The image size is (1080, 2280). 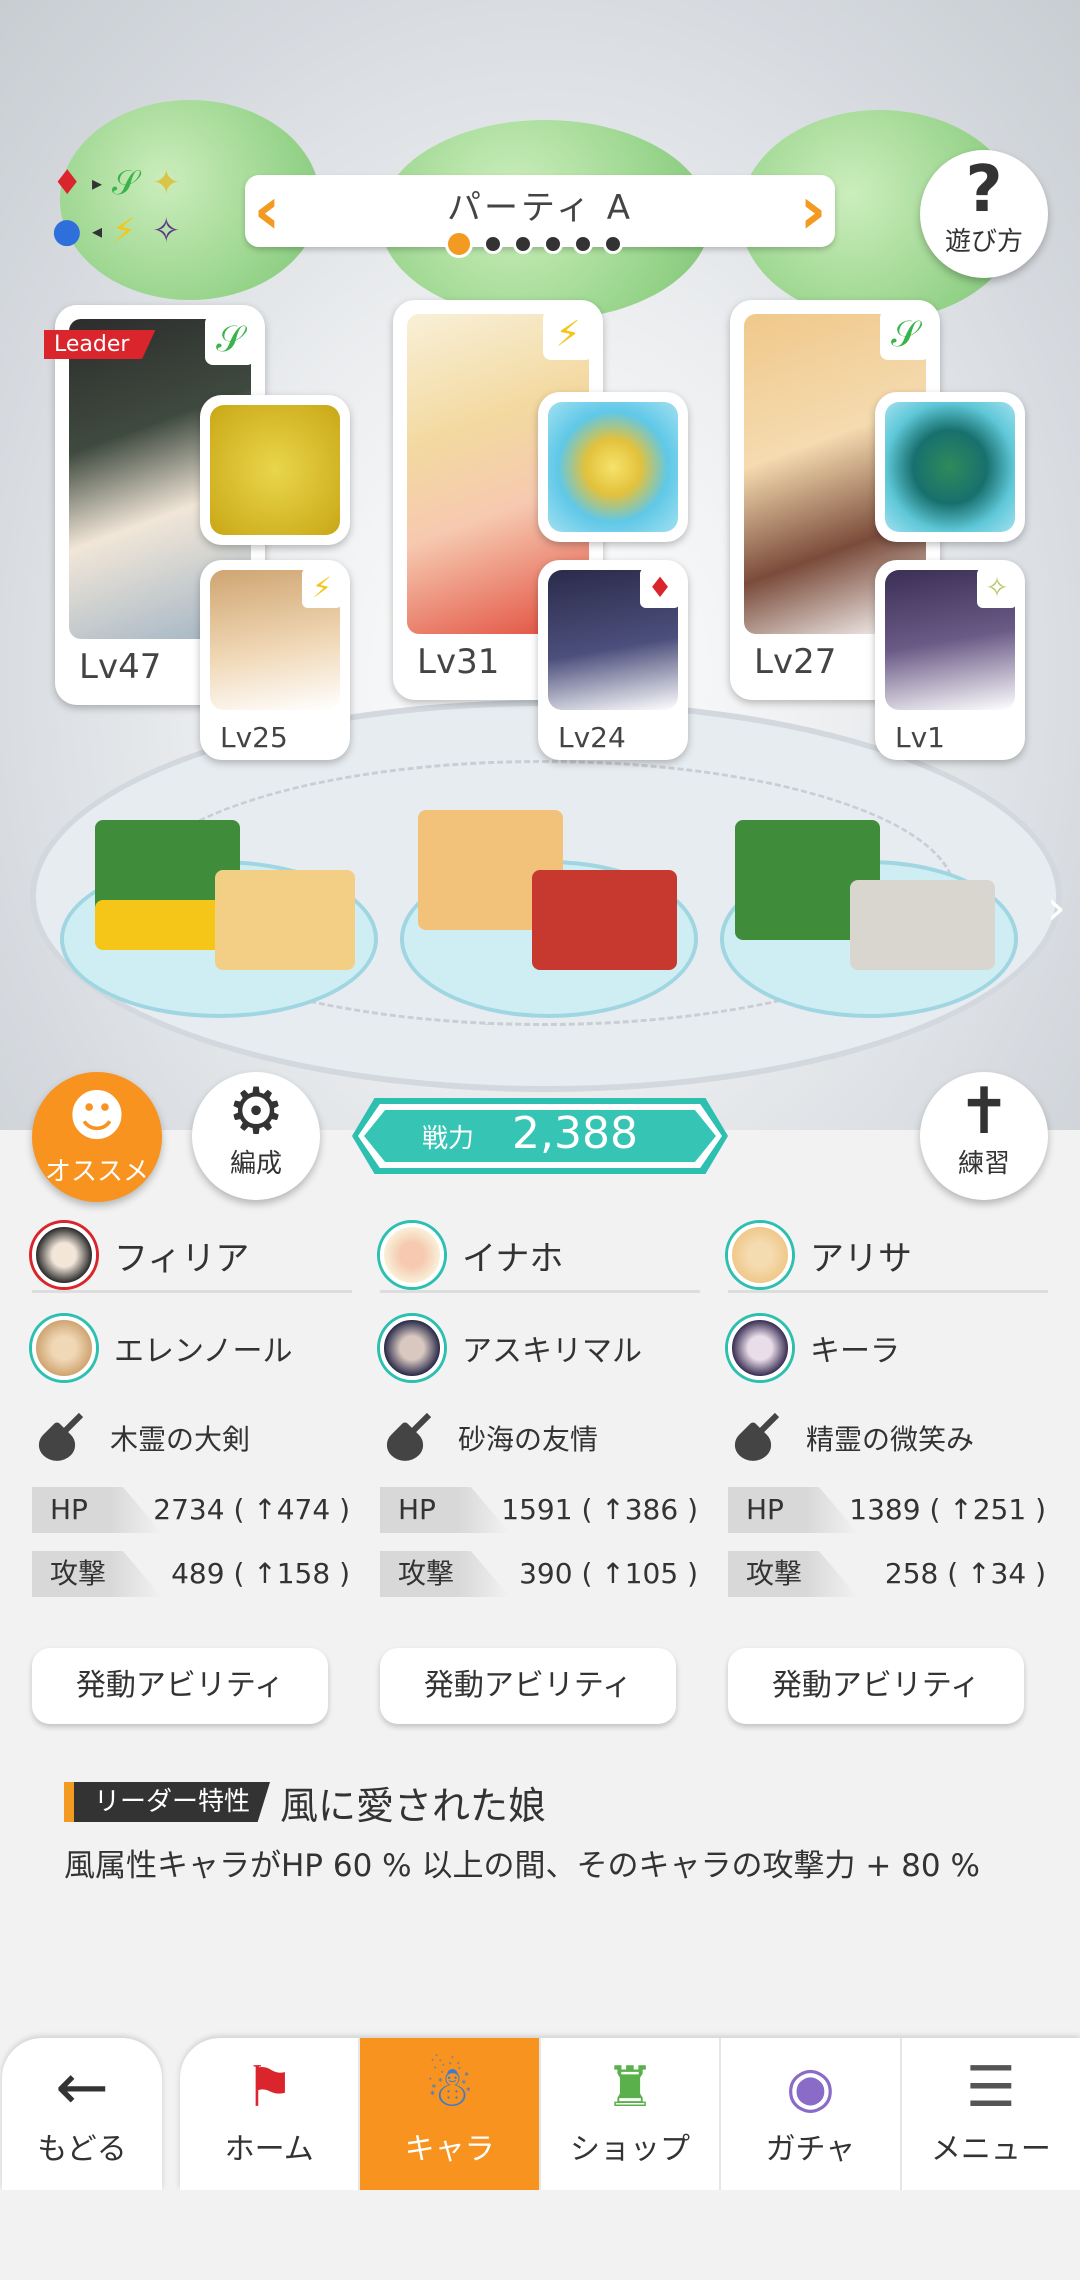 What do you see at coordinates (458, 662) in the screenshot?
I see `main-level: Lv31` at bounding box center [458, 662].